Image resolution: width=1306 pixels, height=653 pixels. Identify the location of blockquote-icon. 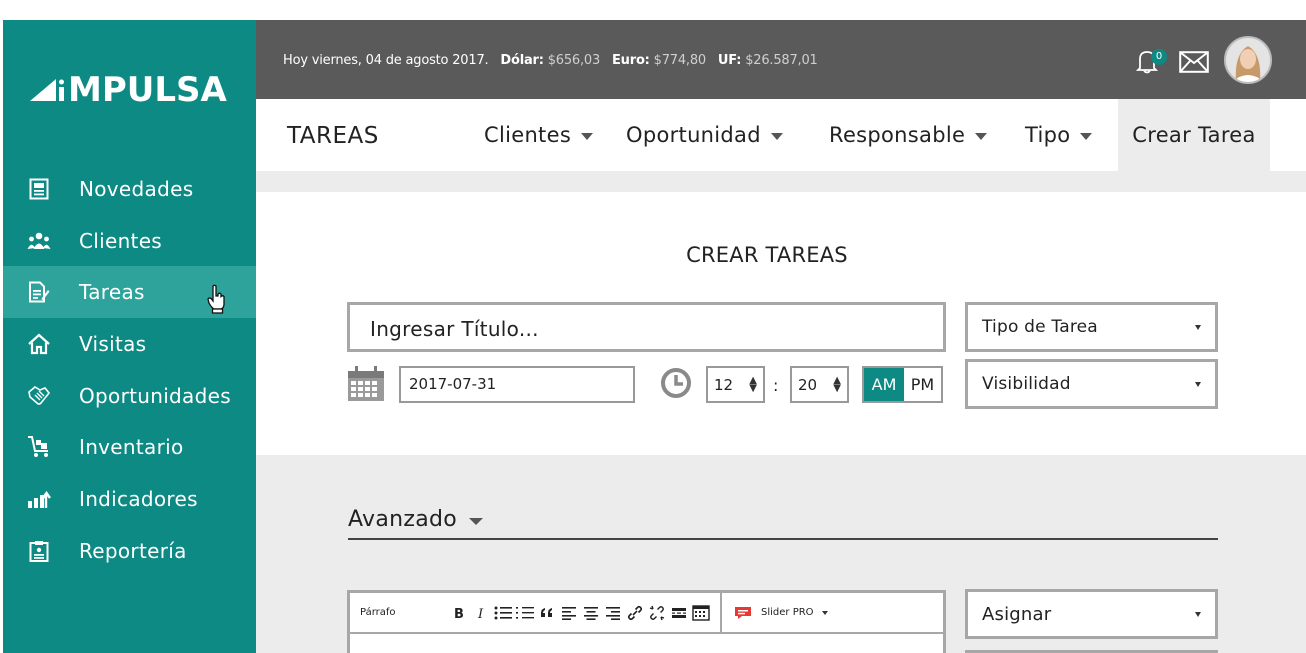
(546, 613).